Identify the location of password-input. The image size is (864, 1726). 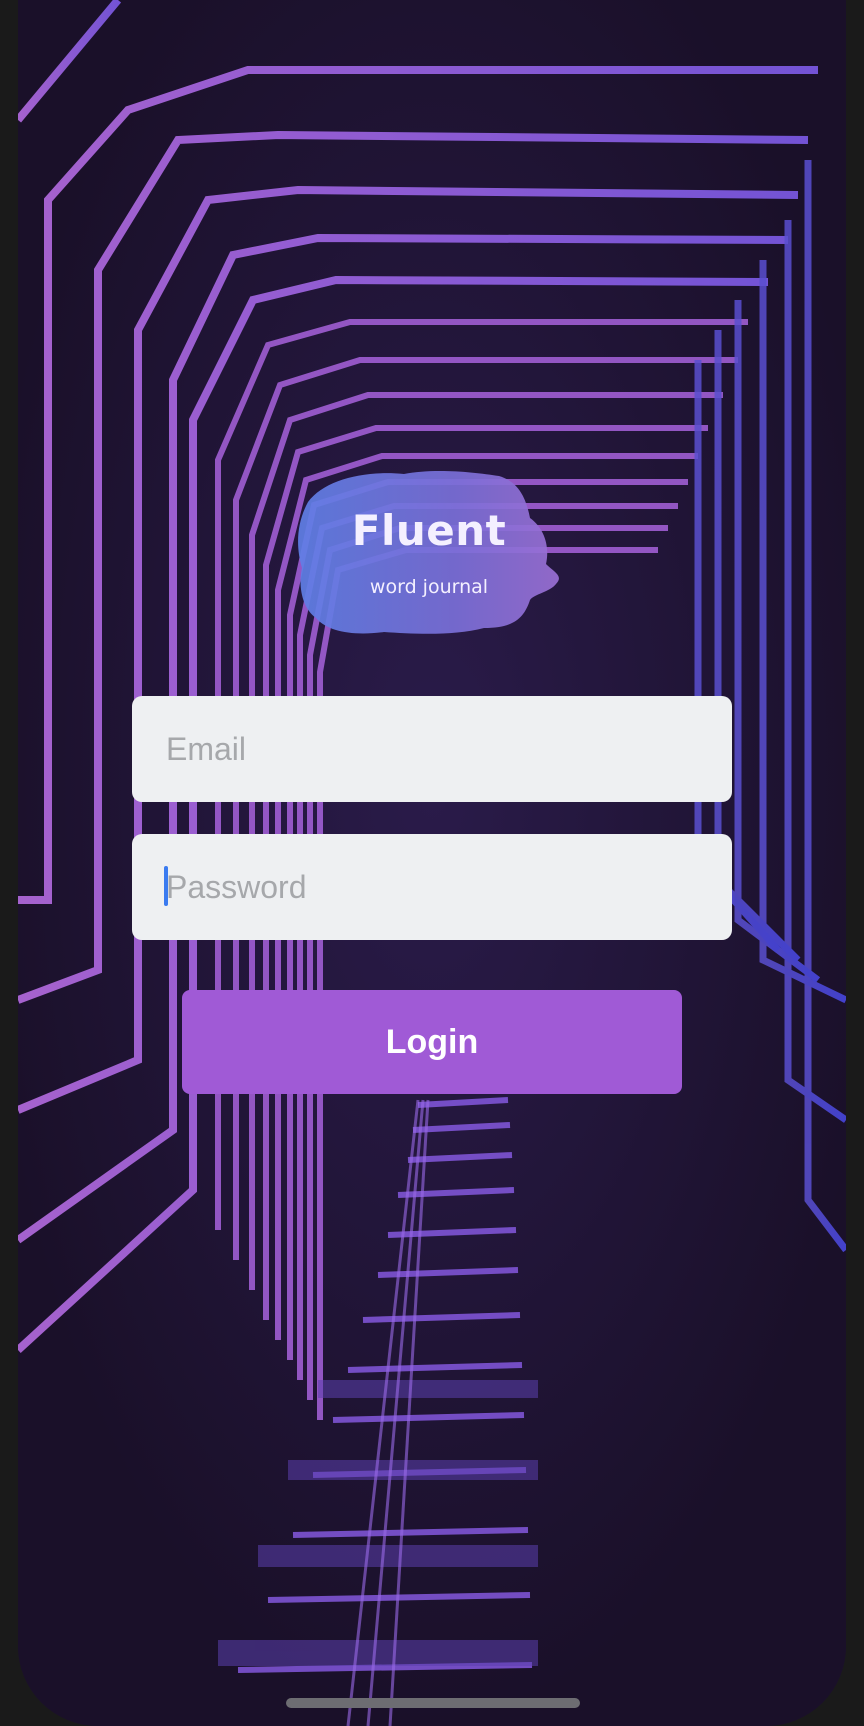
(448, 887).